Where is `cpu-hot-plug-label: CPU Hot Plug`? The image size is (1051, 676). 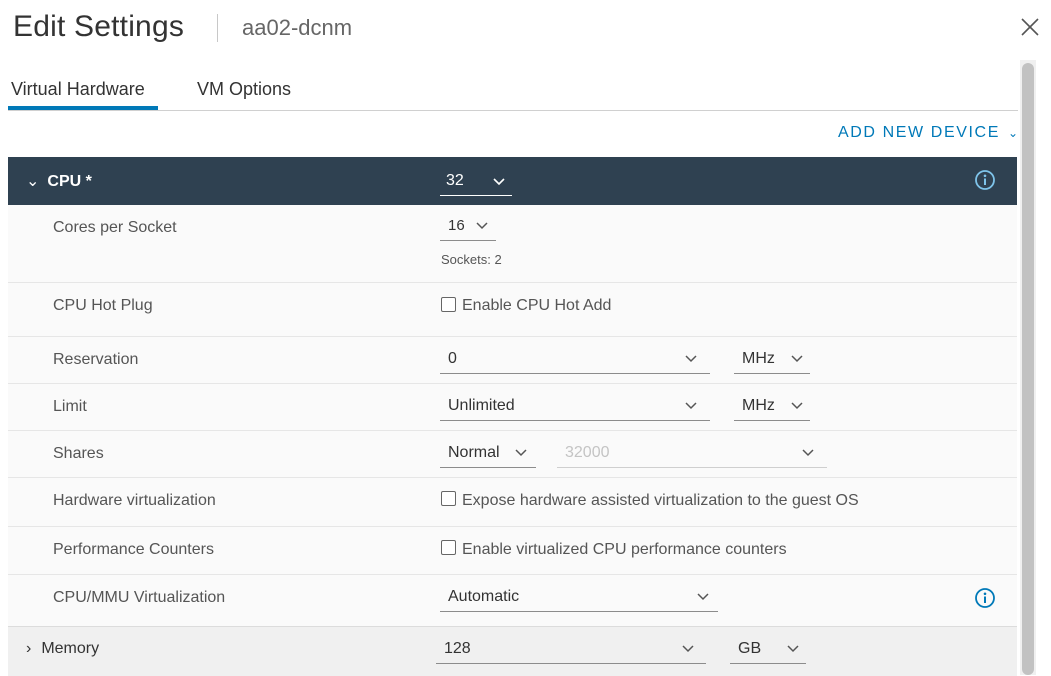 cpu-hot-plug-label: CPU Hot Plug is located at coordinates (103, 305).